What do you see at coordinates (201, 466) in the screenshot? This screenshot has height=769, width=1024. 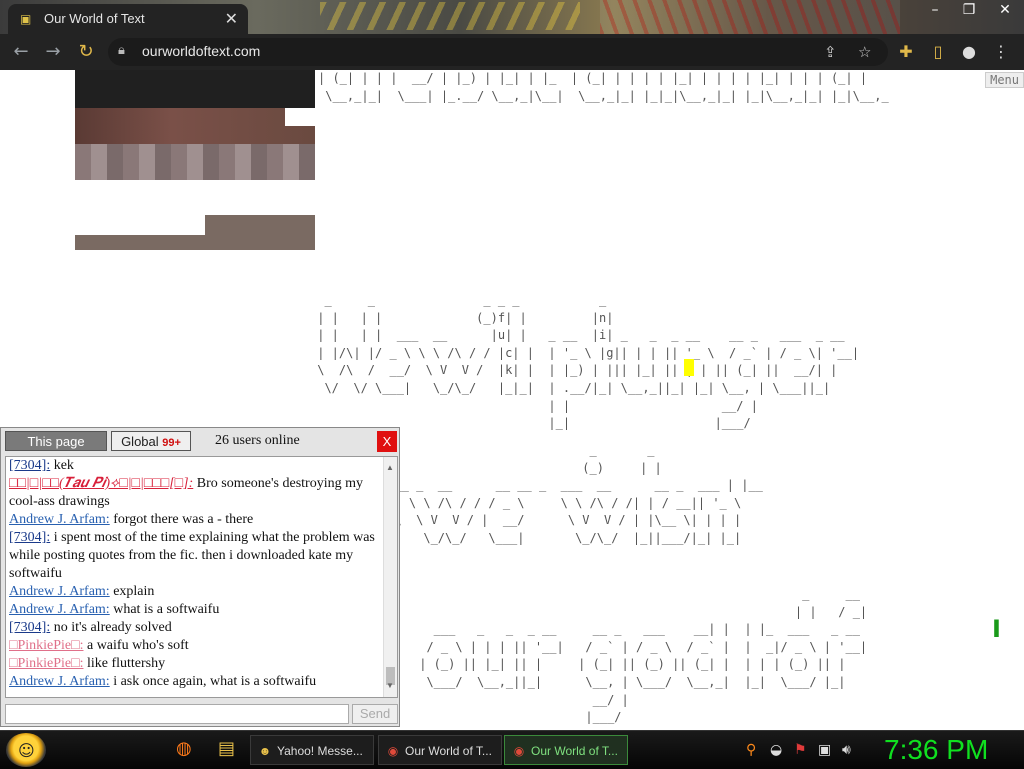 I see `chat-message: [7304]: kek` at bounding box center [201, 466].